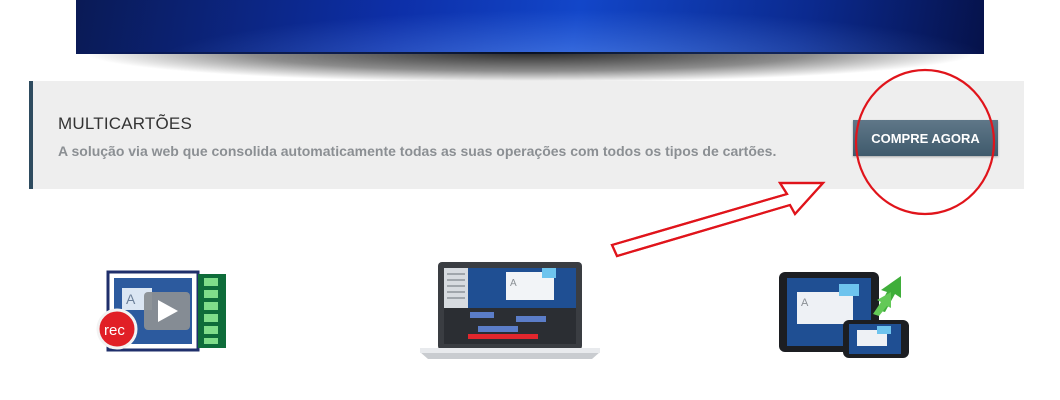  Describe the element at coordinates (718, 219) in the screenshot. I see `annotation-arrow` at that location.